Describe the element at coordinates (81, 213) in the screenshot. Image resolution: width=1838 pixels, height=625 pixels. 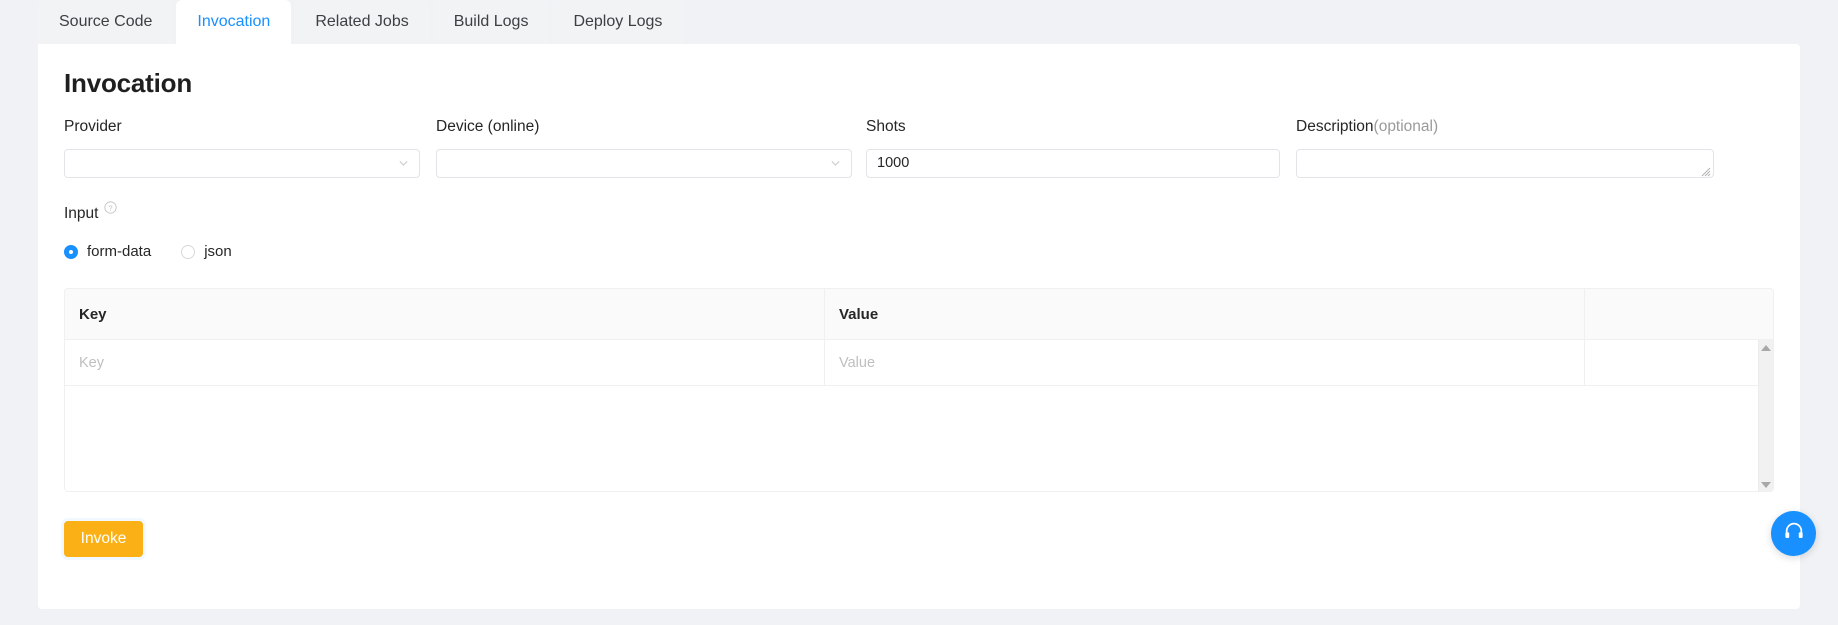
I see `input-label-text: Input` at that location.